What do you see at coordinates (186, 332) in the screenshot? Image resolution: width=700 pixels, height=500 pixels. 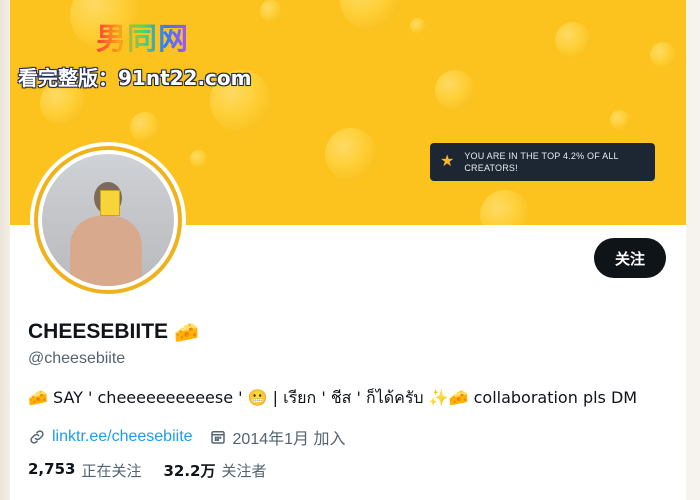 I see `cheese-emoji-icon: 🧀` at bounding box center [186, 332].